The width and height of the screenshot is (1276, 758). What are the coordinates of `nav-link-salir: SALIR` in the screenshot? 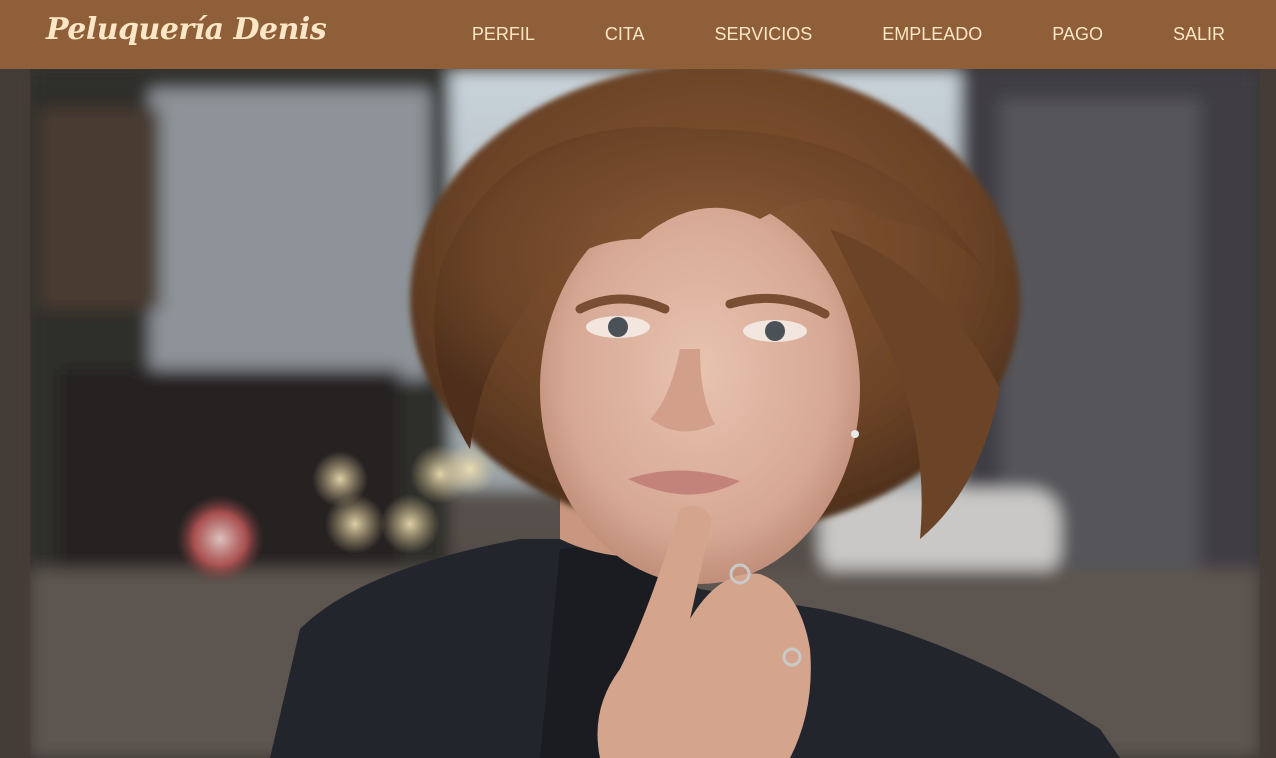 It's located at (1207, 34).